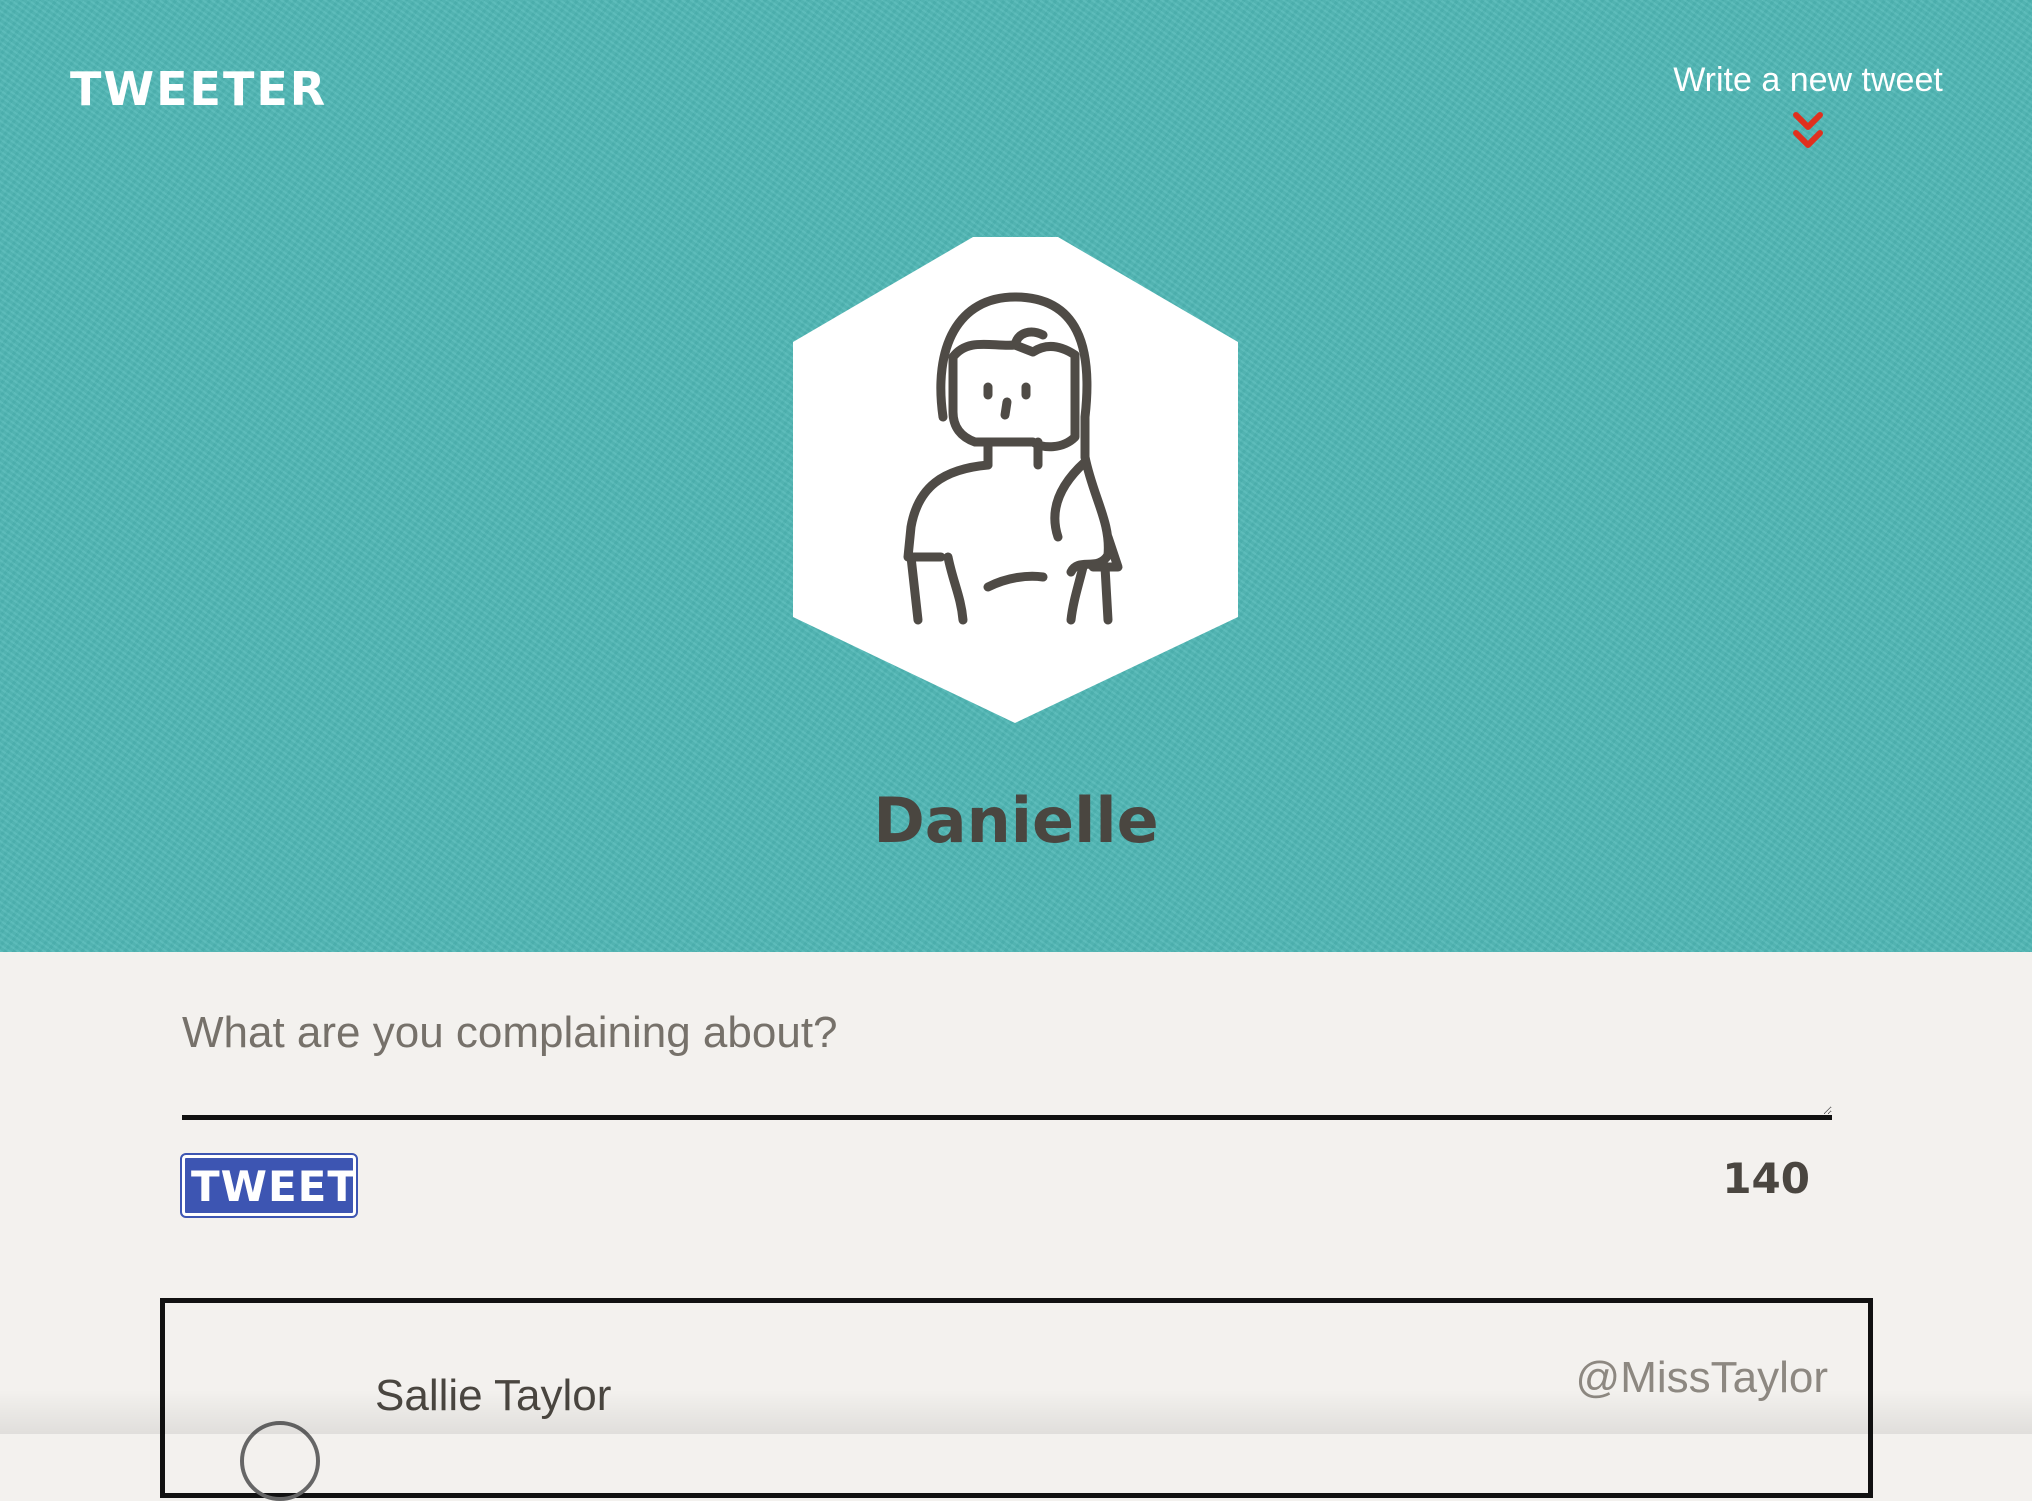 Image resolution: width=2032 pixels, height=1501 pixels. Describe the element at coordinates (1016, 1399) in the screenshot. I see `tweet-card: Sallie Taylor @MissTaylor` at that location.